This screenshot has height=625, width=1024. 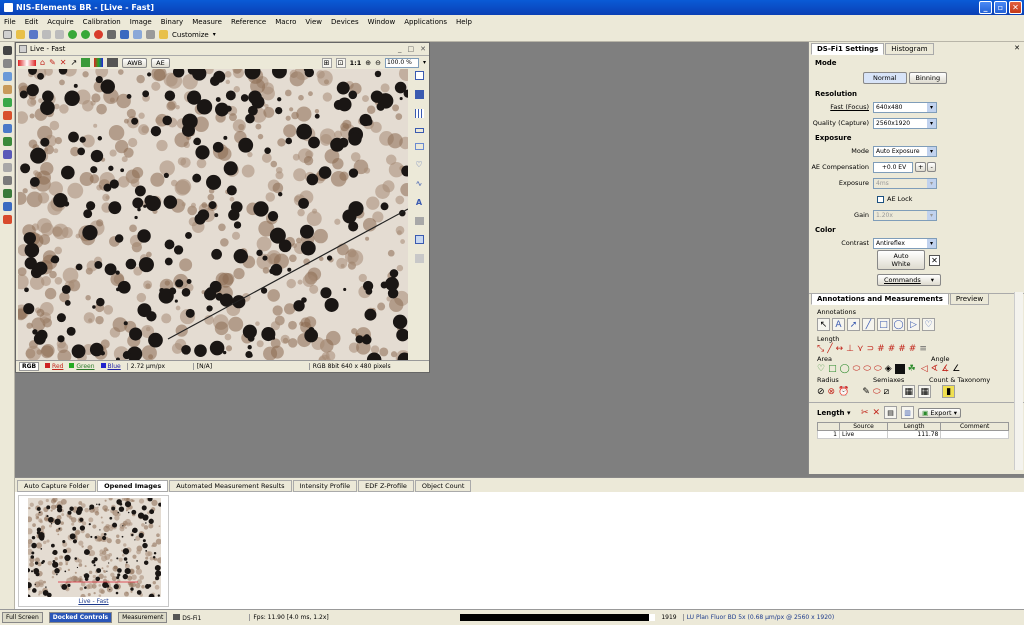 I want to click on cancel-white-icon: ✕, so click(x=934, y=260).